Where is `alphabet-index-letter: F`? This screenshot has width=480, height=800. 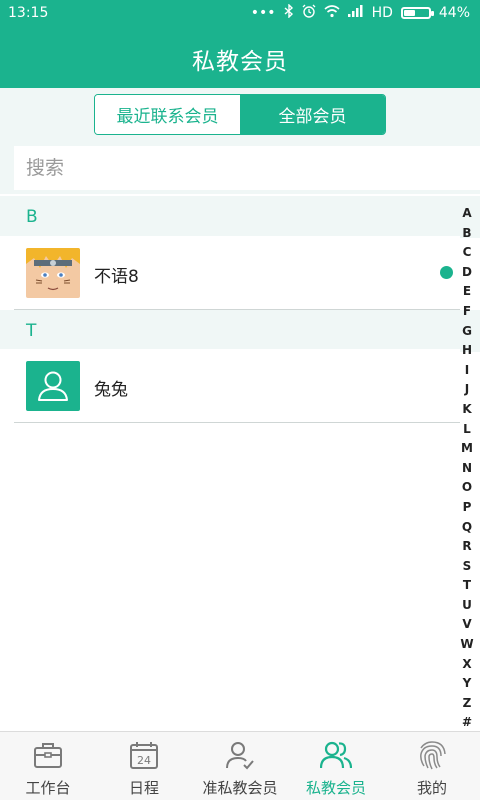
alphabet-index-letter: F is located at coordinates (467, 312).